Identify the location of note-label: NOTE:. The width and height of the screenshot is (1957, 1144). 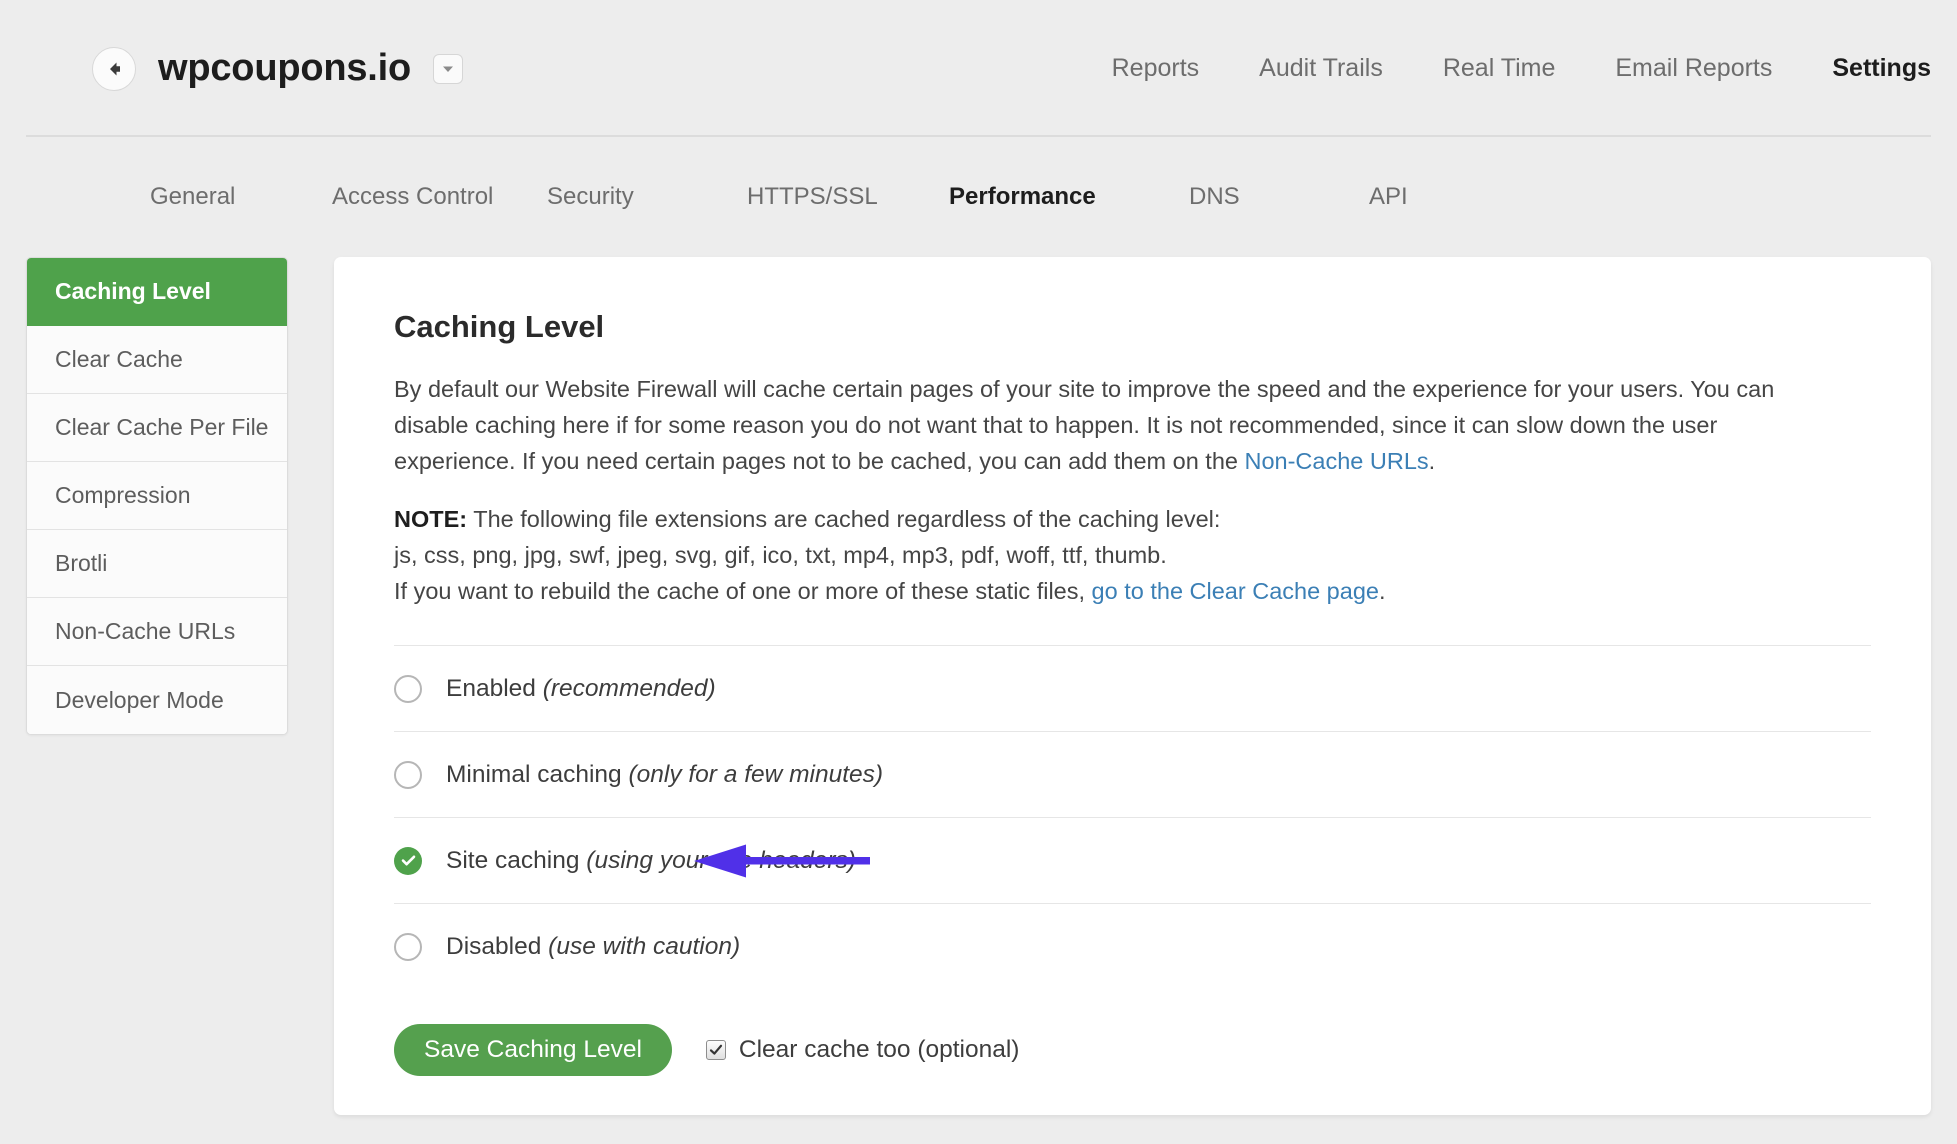
(431, 519).